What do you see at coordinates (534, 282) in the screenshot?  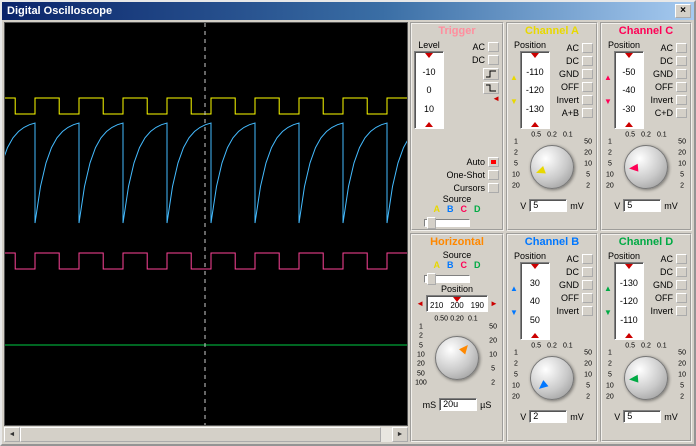 I see `position-tick: 30` at bounding box center [534, 282].